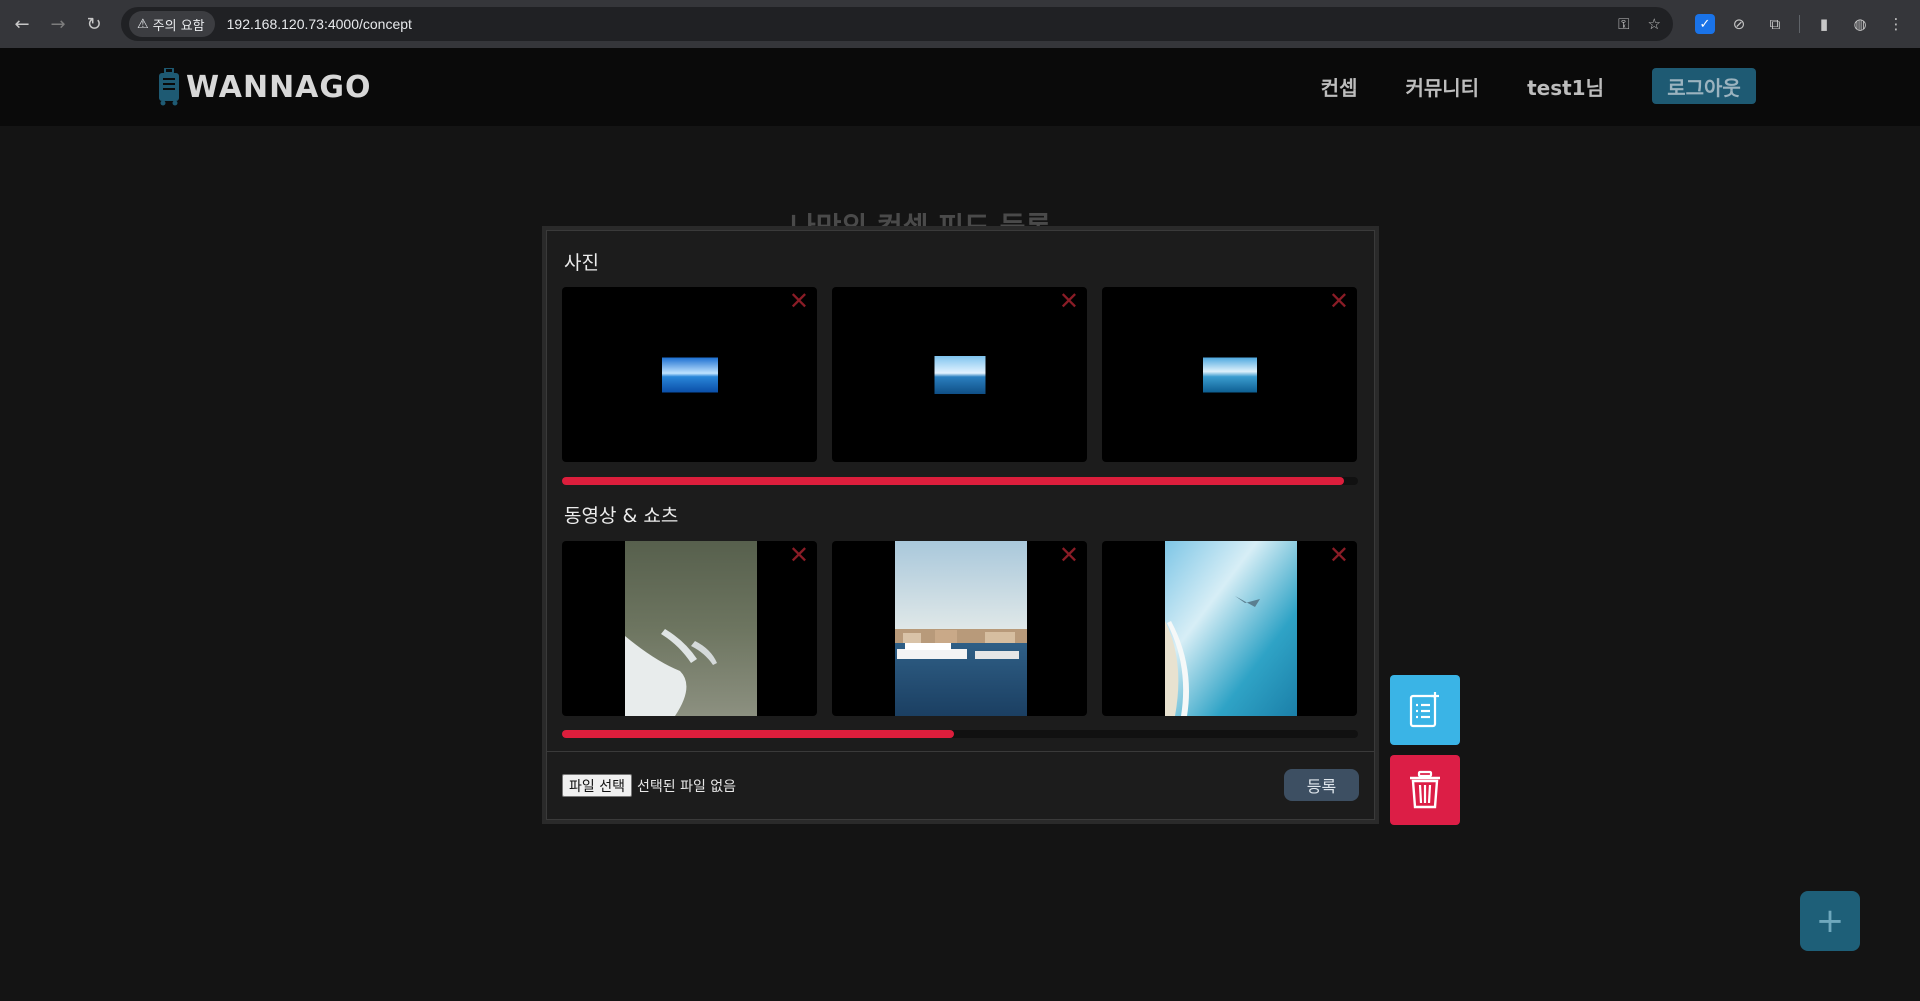 Image resolution: width=1920 pixels, height=1001 pixels. I want to click on add-note-button, so click(1425, 710).